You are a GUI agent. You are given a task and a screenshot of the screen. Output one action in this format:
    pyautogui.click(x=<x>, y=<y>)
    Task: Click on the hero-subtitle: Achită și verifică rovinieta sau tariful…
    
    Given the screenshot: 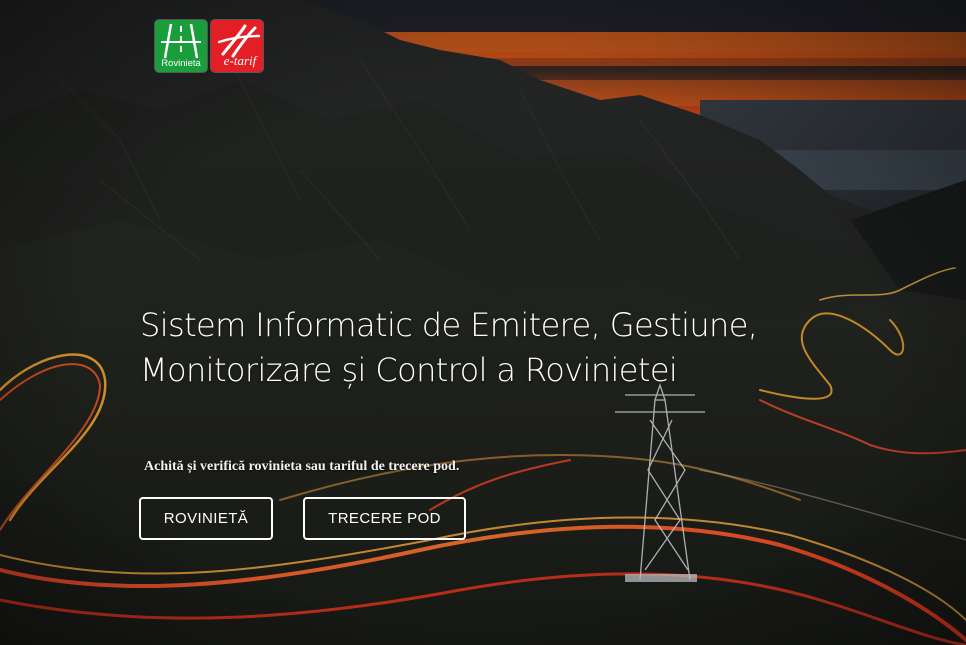 What is the action you would take?
    pyautogui.click(x=302, y=466)
    